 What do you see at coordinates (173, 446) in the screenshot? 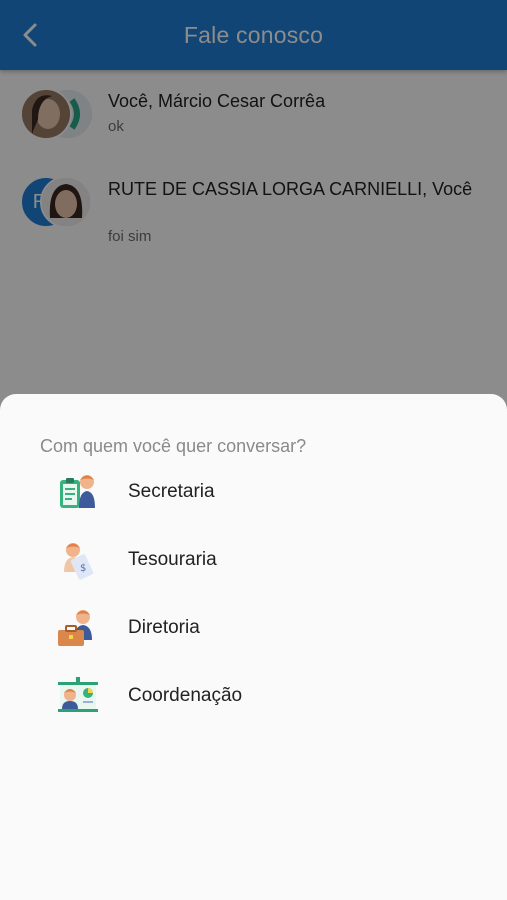
I see `sheet-title: Com quem você quer conversar?` at bounding box center [173, 446].